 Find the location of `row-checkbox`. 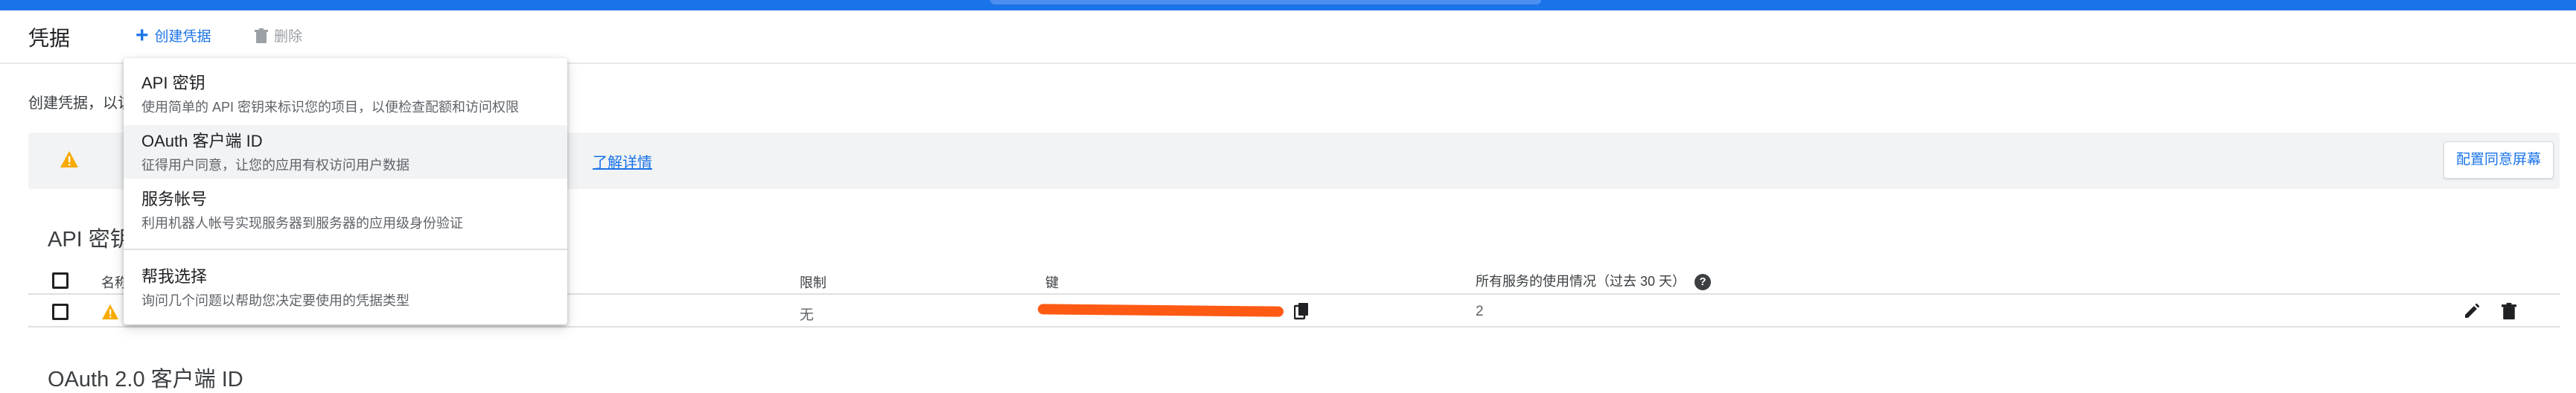

row-checkbox is located at coordinates (60, 312).